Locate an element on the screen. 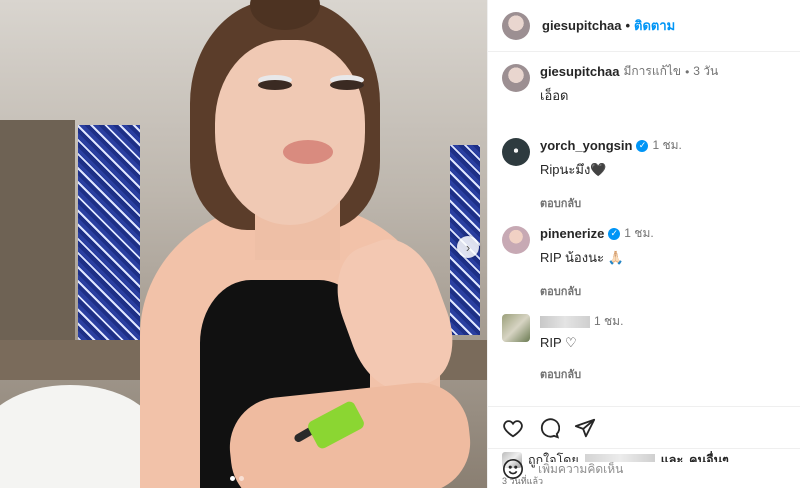  comment-input is located at coordinates (662, 468).